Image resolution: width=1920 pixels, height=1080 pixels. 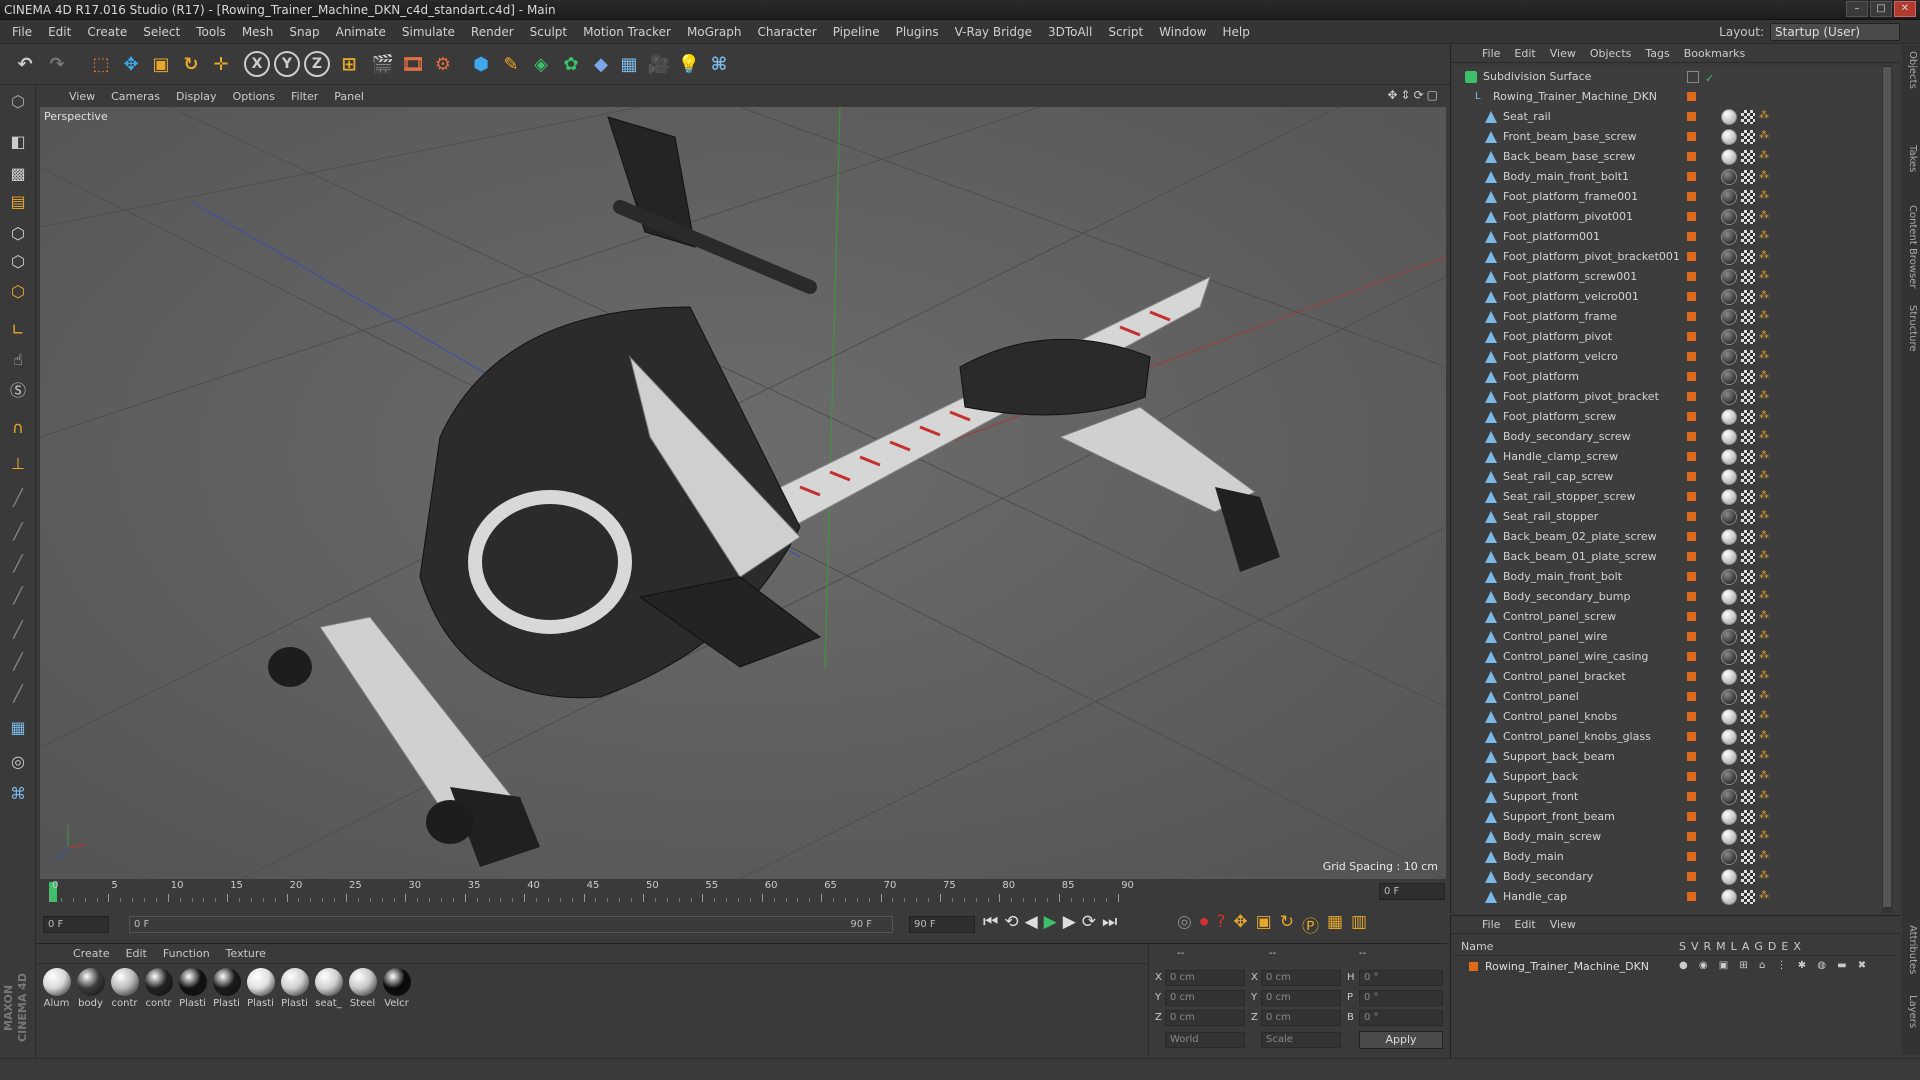 What do you see at coordinates (942, 924) in the screenshot?
I see `end-frame-field: 90 F` at bounding box center [942, 924].